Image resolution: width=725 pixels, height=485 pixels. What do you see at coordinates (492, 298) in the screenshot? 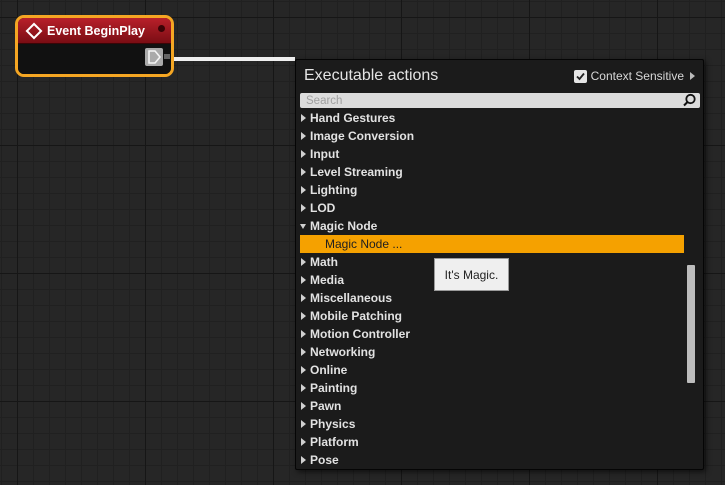
I see `list-item-category: Miscellaneous` at bounding box center [492, 298].